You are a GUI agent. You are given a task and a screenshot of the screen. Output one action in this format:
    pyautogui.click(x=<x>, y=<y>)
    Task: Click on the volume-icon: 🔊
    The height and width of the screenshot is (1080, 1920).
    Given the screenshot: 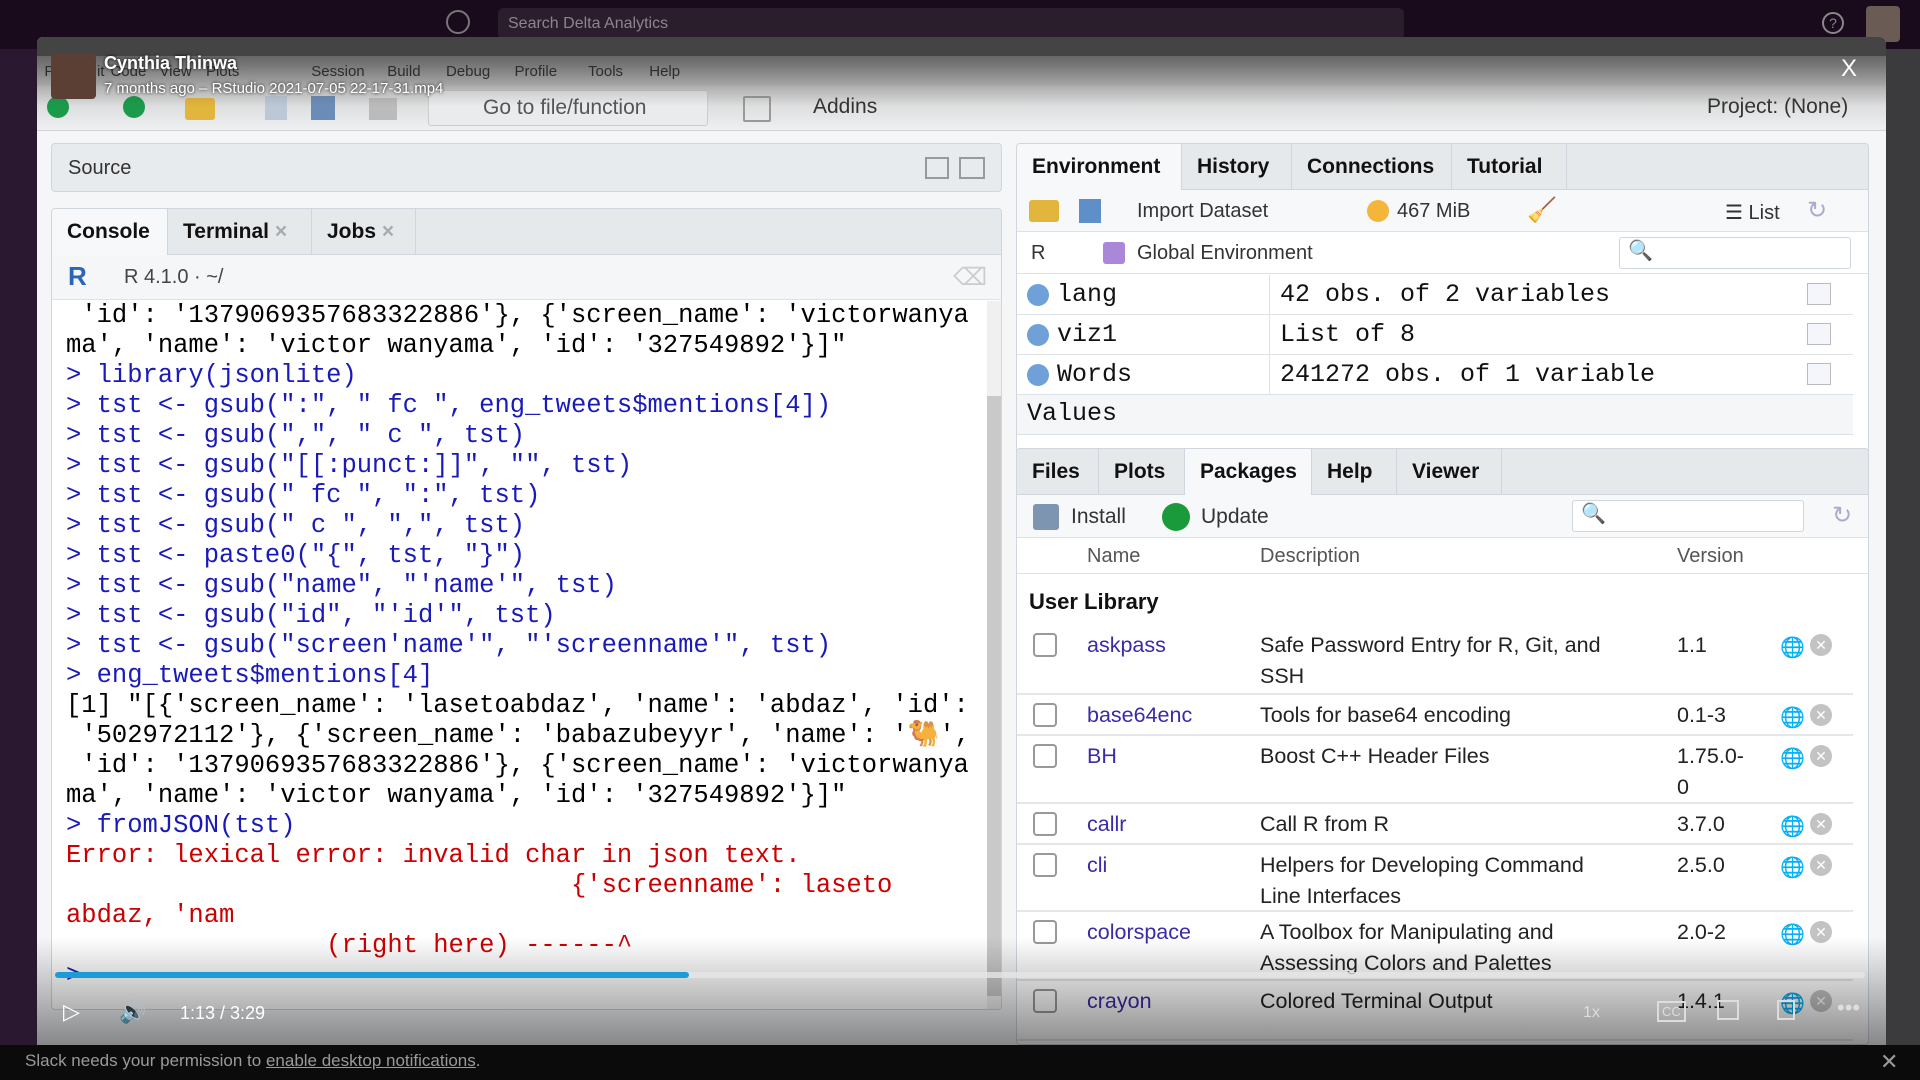 What is the action you would take?
    pyautogui.click(x=132, y=1012)
    